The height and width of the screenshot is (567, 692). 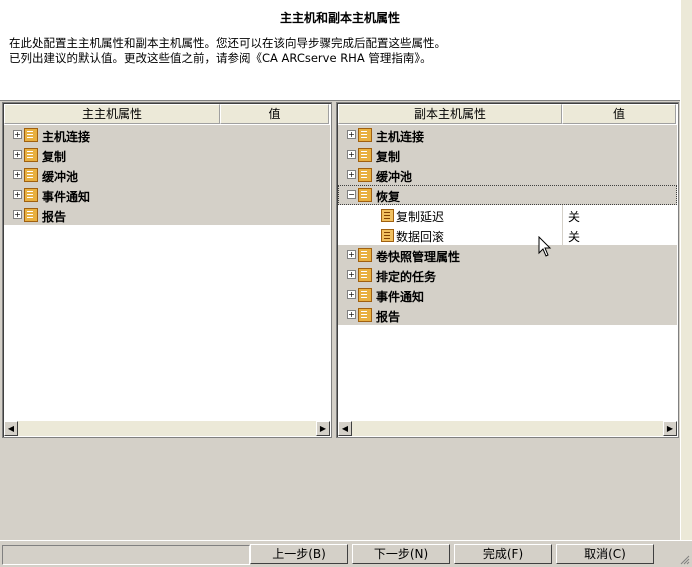 I want to click on property-row-data-rewind: 数据回滚 关, so click(x=507, y=235).